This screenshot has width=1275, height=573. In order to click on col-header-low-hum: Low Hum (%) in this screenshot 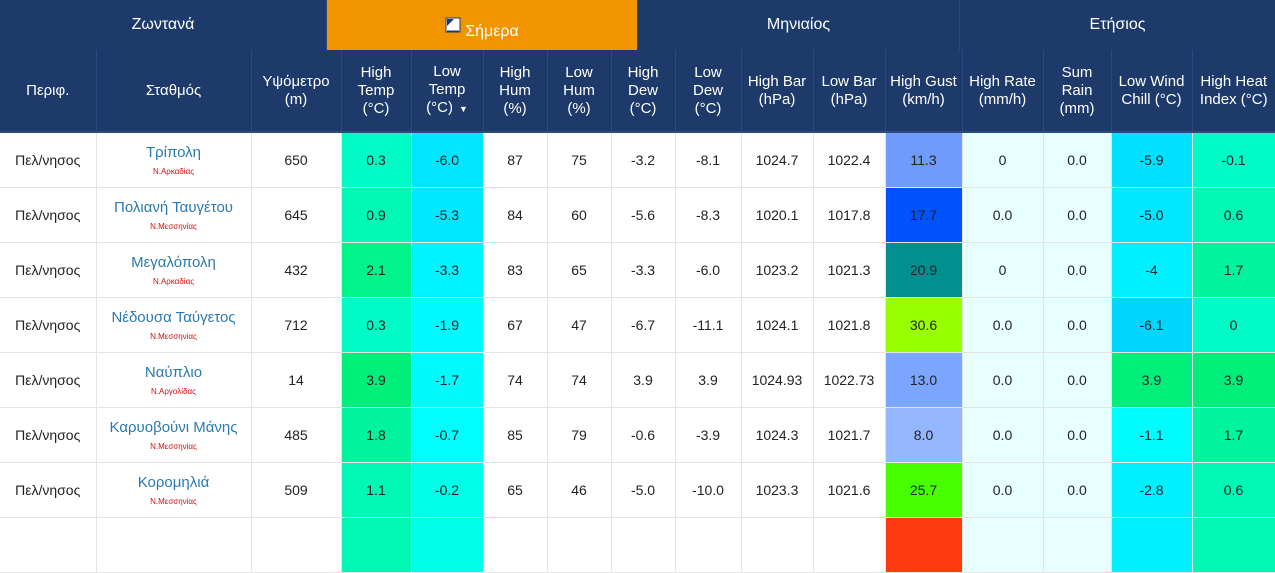, I will do `click(579, 91)`.